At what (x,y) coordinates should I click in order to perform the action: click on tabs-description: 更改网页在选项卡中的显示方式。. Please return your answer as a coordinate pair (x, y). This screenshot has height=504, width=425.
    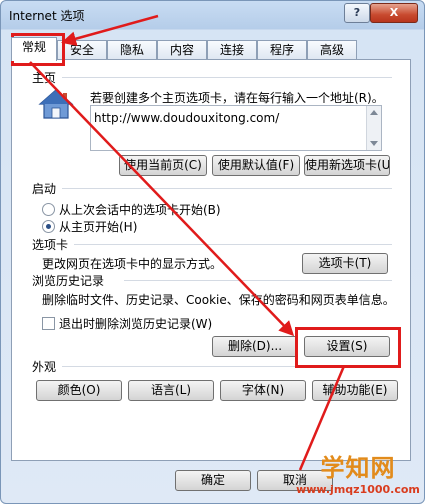
    Looking at the image, I should click on (132, 264).